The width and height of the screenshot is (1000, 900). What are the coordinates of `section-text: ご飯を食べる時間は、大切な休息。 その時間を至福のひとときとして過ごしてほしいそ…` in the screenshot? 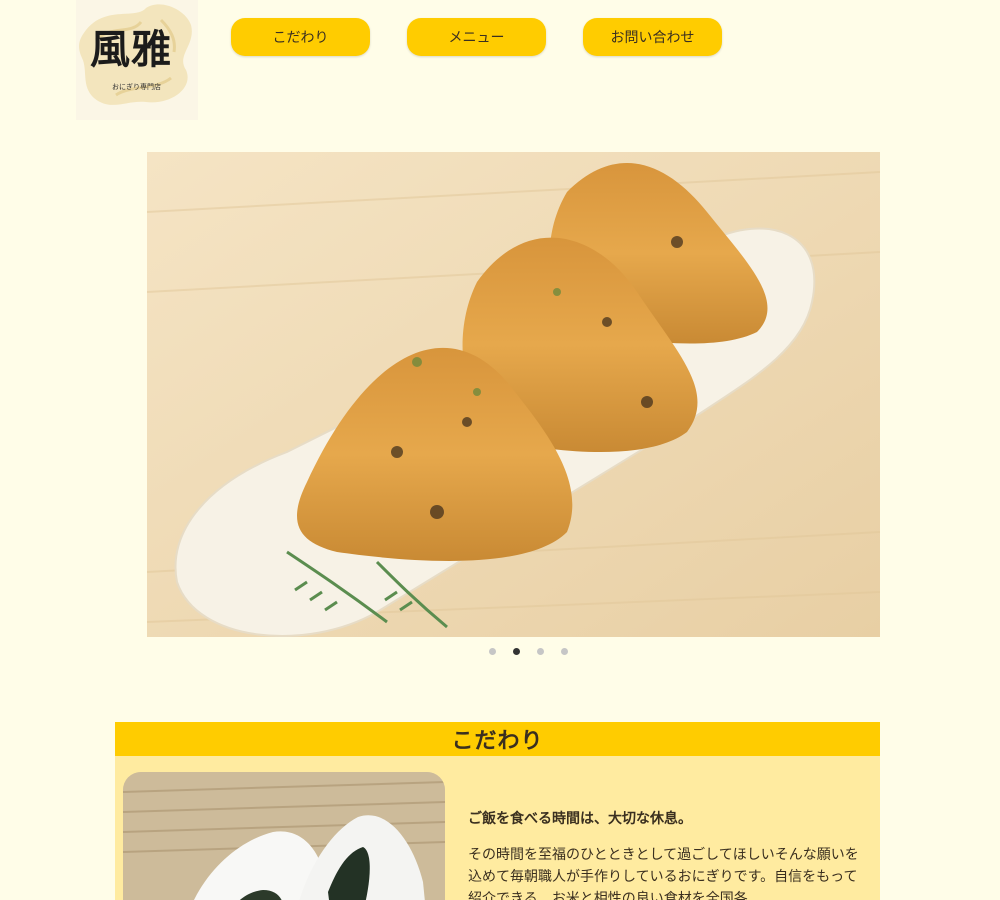 It's located at (665, 854).